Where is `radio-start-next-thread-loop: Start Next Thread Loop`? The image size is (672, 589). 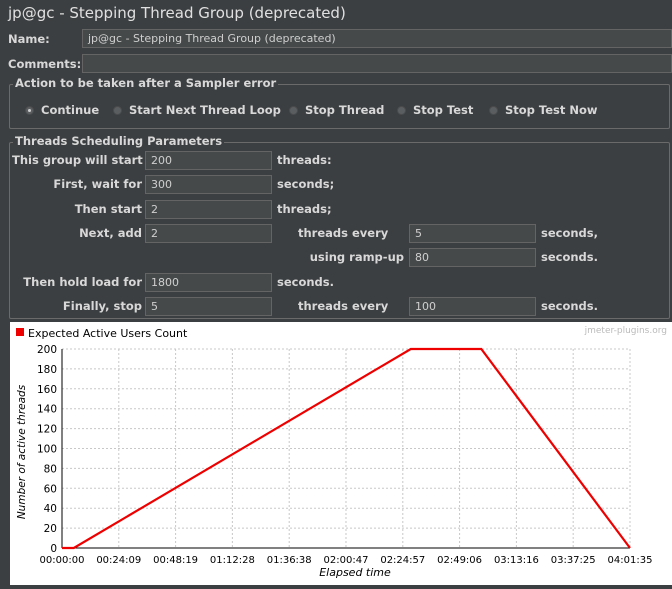
radio-start-next-thread-loop: Start Next Thread Loop is located at coordinates (197, 110).